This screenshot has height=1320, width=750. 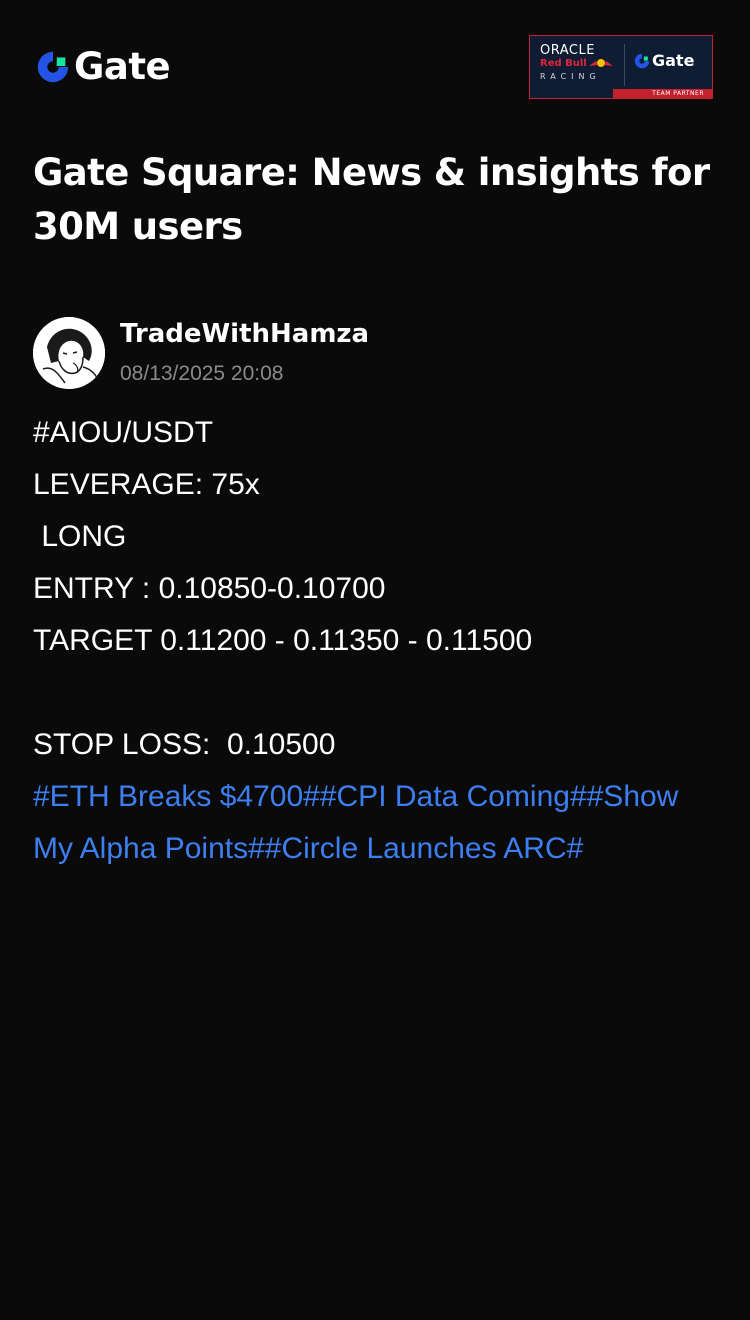 What do you see at coordinates (624, 65) in the screenshot?
I see `badge-divider` at bounding box center [624, 65].